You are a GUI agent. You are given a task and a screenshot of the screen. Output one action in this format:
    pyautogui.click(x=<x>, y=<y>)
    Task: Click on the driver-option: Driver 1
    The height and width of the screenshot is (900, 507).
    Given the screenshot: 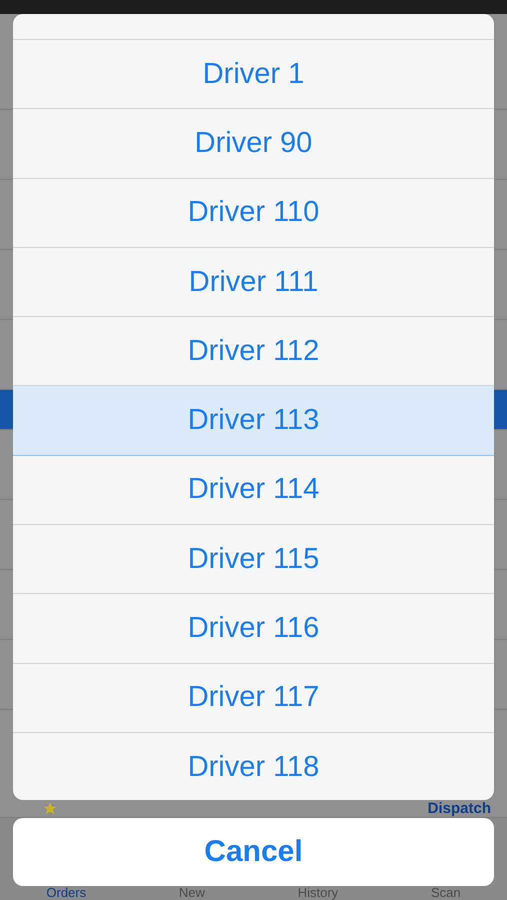 What is the action you would take?
    pyautogui.click(x=253, y=75)
    